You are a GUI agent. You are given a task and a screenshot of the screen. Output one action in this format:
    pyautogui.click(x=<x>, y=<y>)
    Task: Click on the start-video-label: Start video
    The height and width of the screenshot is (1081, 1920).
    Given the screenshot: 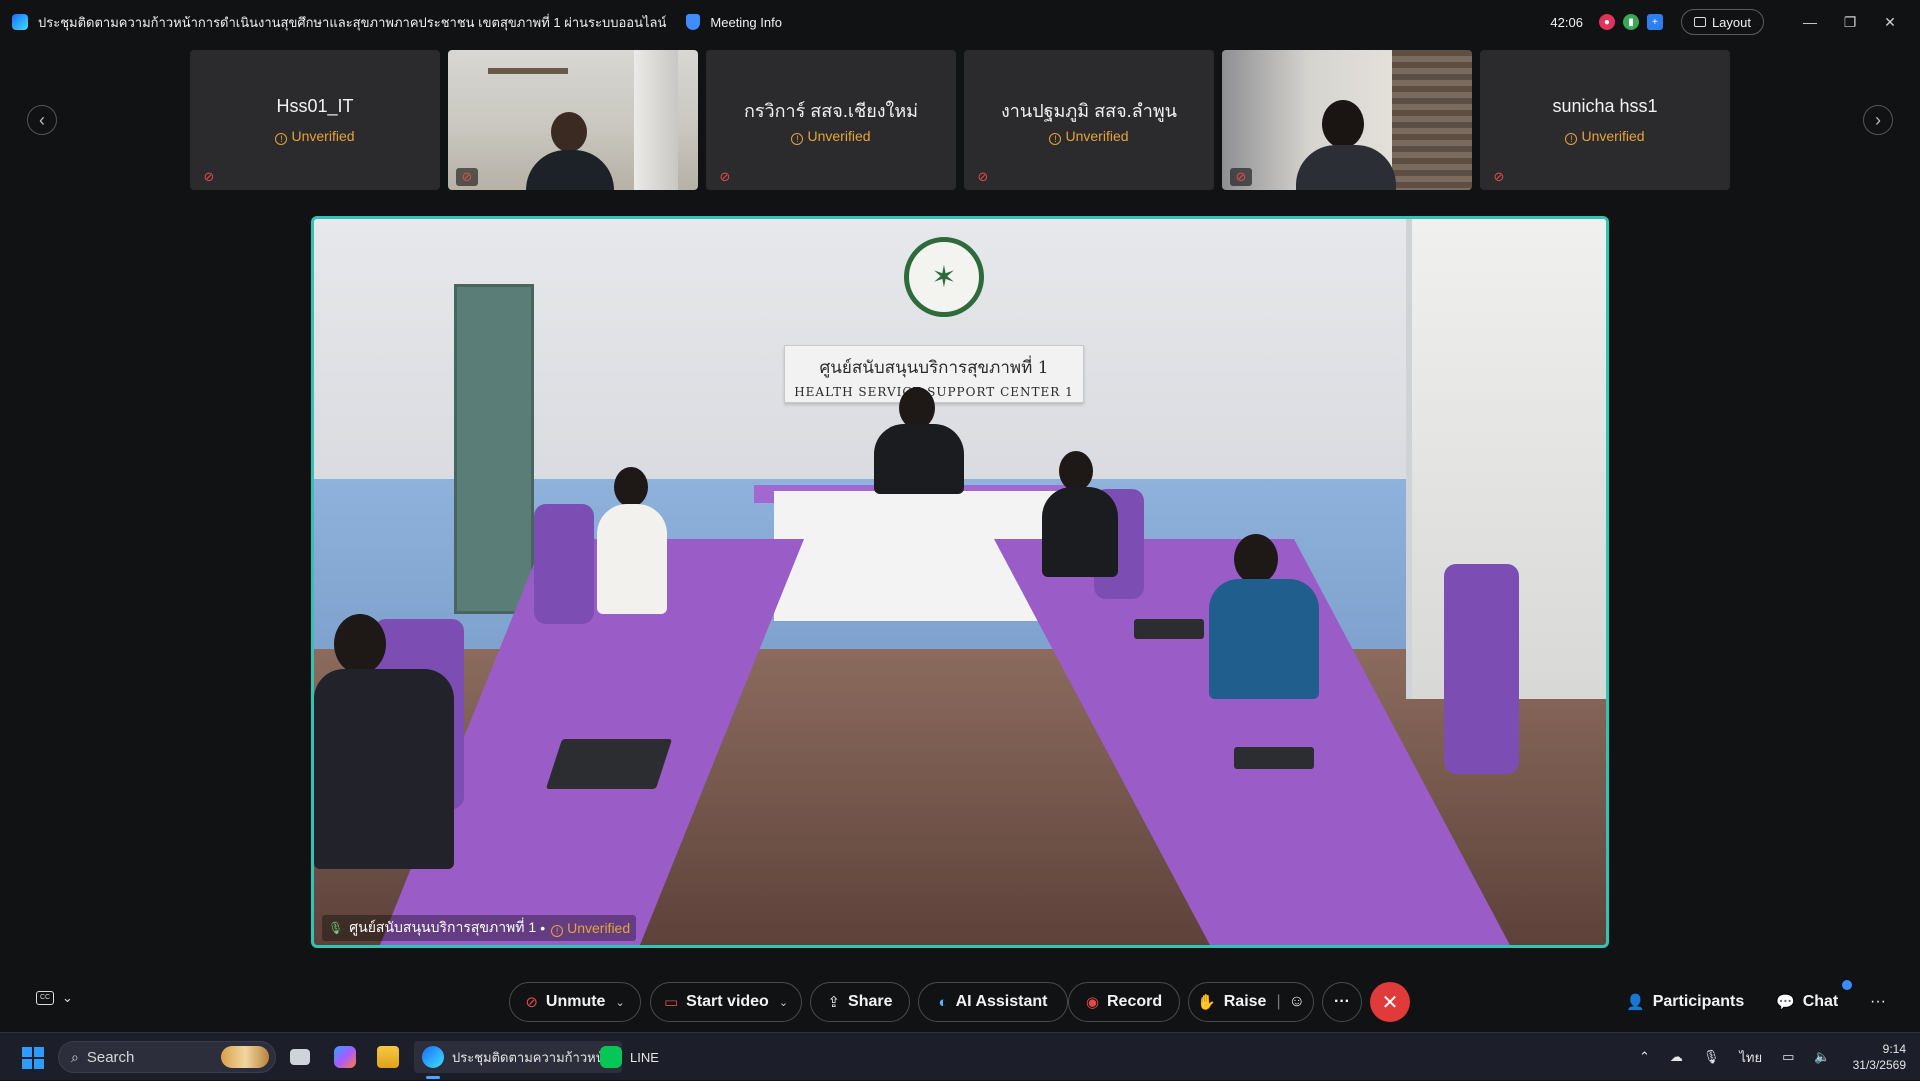 What is the action you would take?
    pyautogui.click(x=727, y=1001)
    